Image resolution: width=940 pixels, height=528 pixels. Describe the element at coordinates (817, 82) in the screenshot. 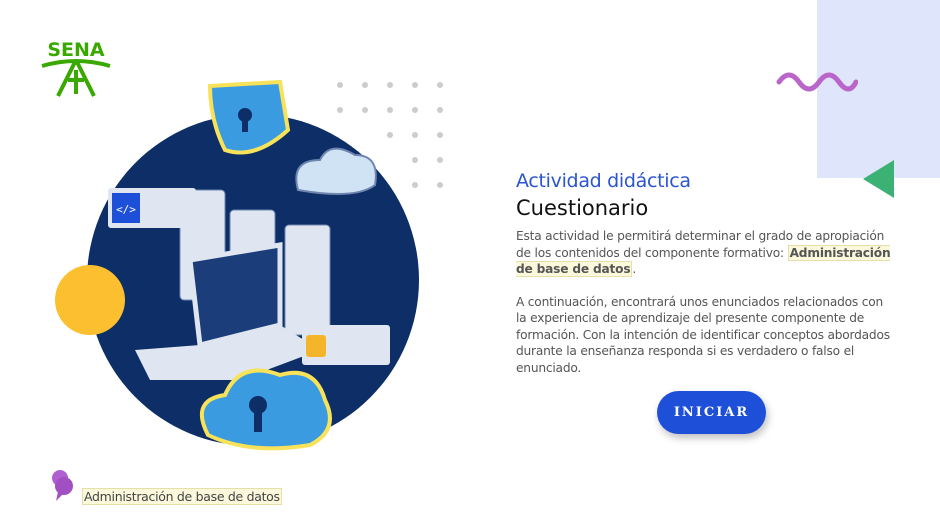

I see `wave-decoration-icon` at that location.